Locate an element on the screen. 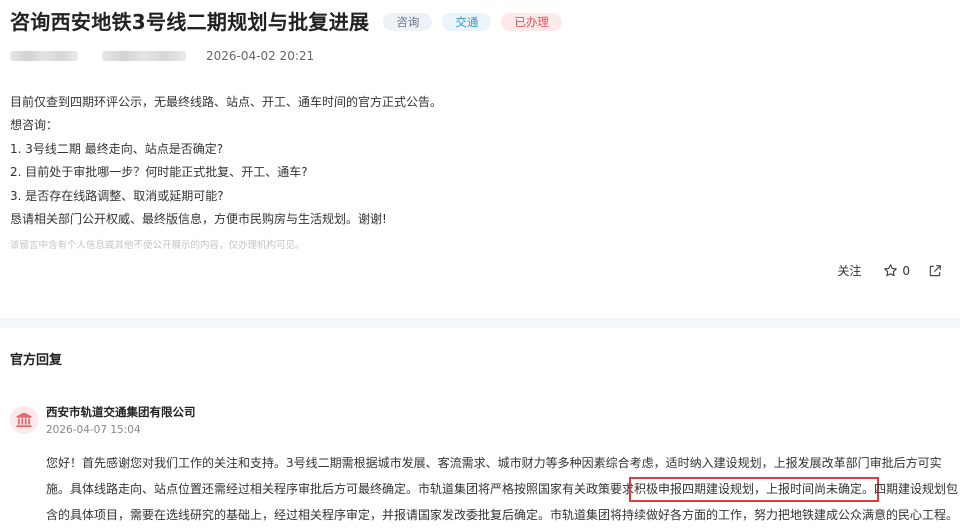 This screenshot has width=960, height=528. reply-date: 2026-04-07 15:04 is located at coordinates (93, 430).